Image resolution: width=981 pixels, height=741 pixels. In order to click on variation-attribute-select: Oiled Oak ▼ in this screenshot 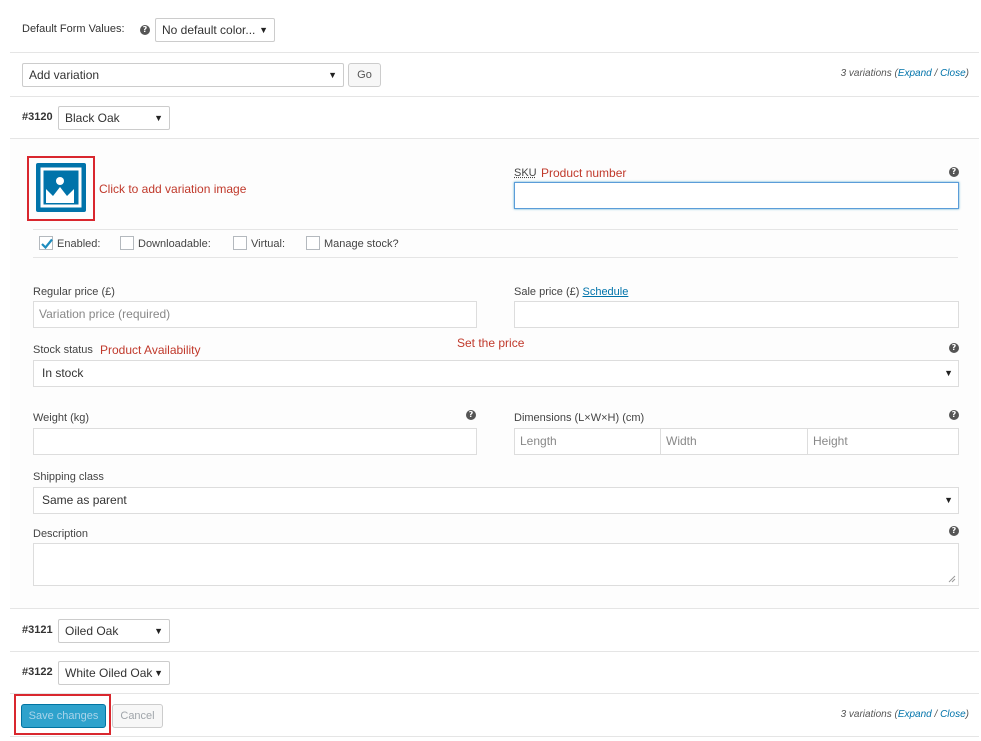, I will do `click(114, 631)`.